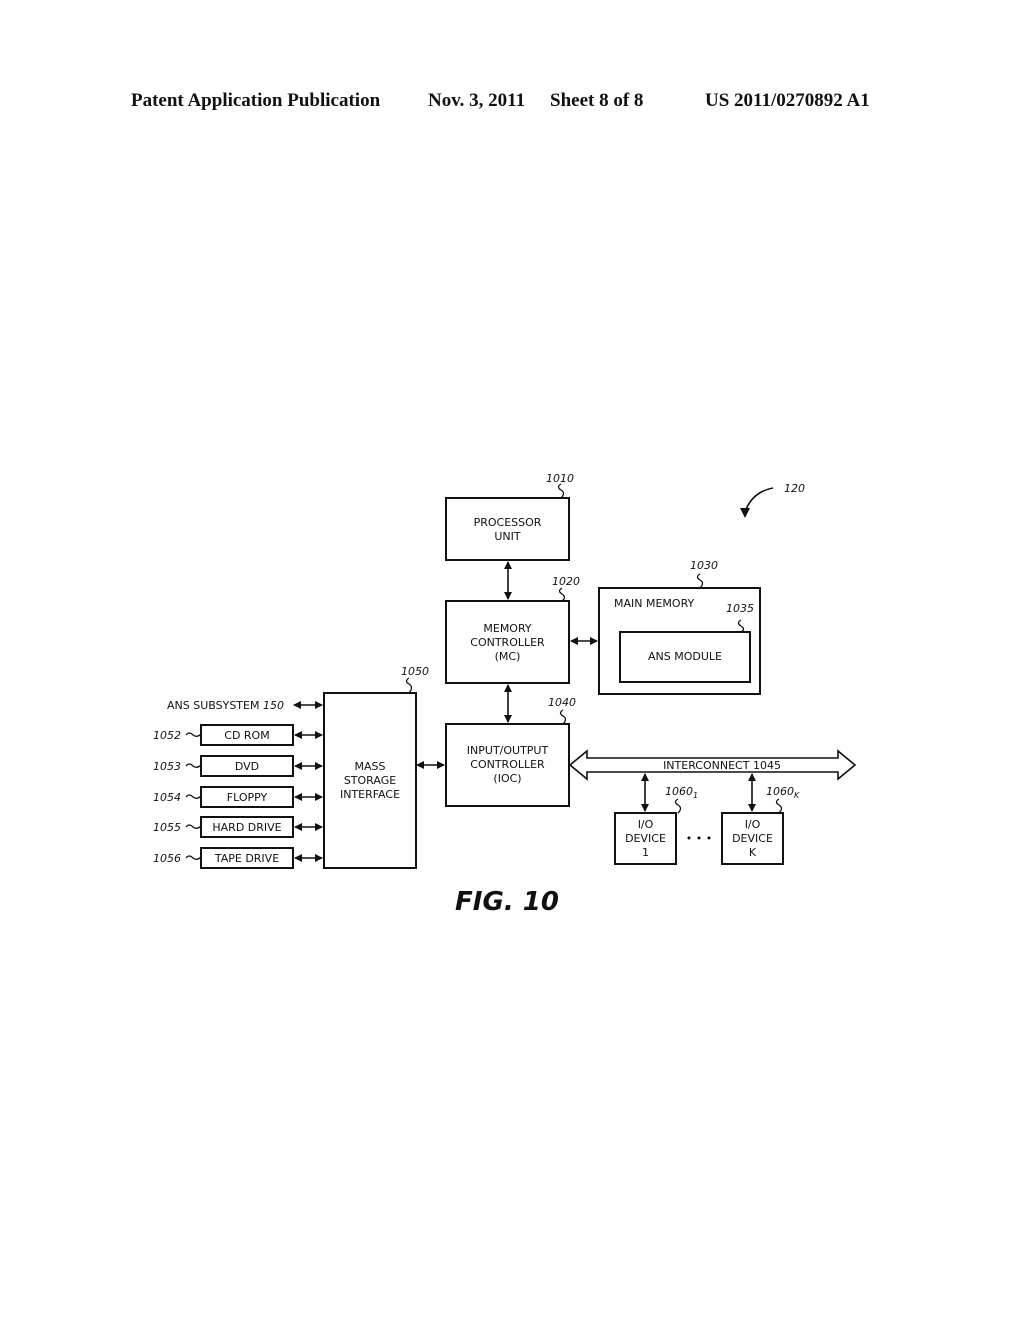  Describe the element at coordinates (247, 797) in the screenshot. I see `floppy-label: FLOPPY` at that location.